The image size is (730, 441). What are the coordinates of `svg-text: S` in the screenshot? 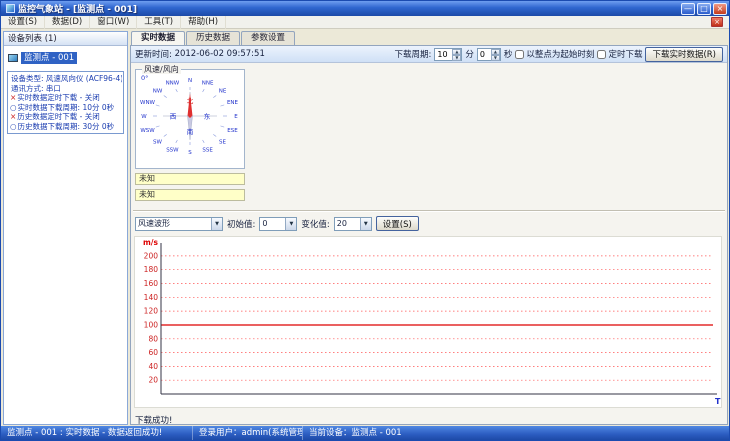 It's located at (190, 153).